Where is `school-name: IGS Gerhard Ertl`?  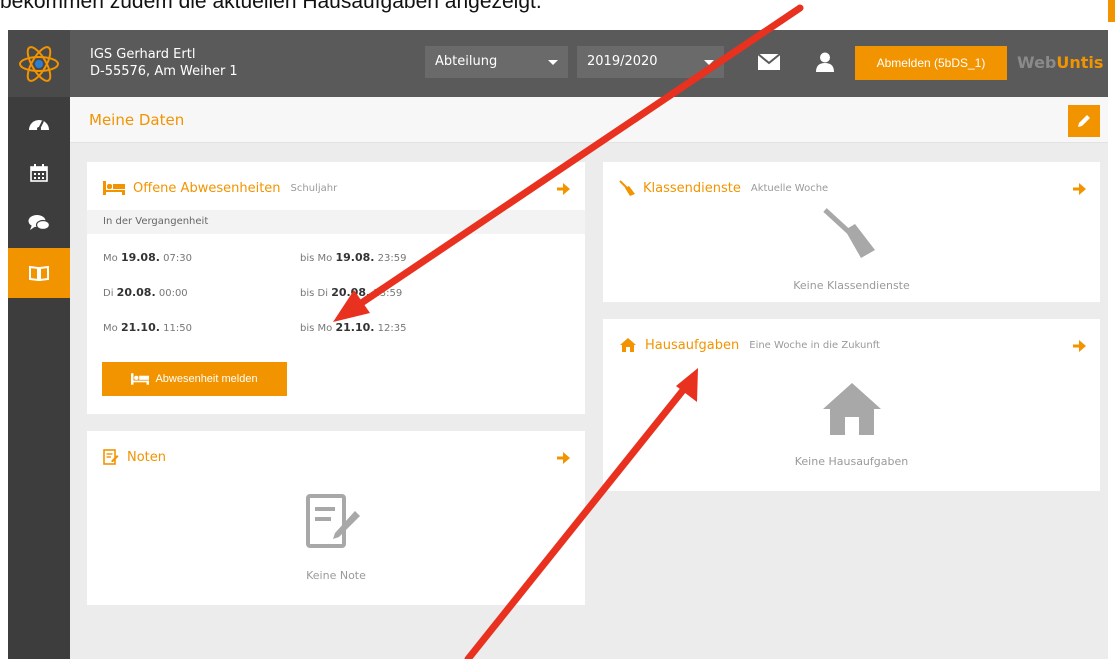 school-name: IGS Gerhard Ertl is located at coordinates (143, 54).